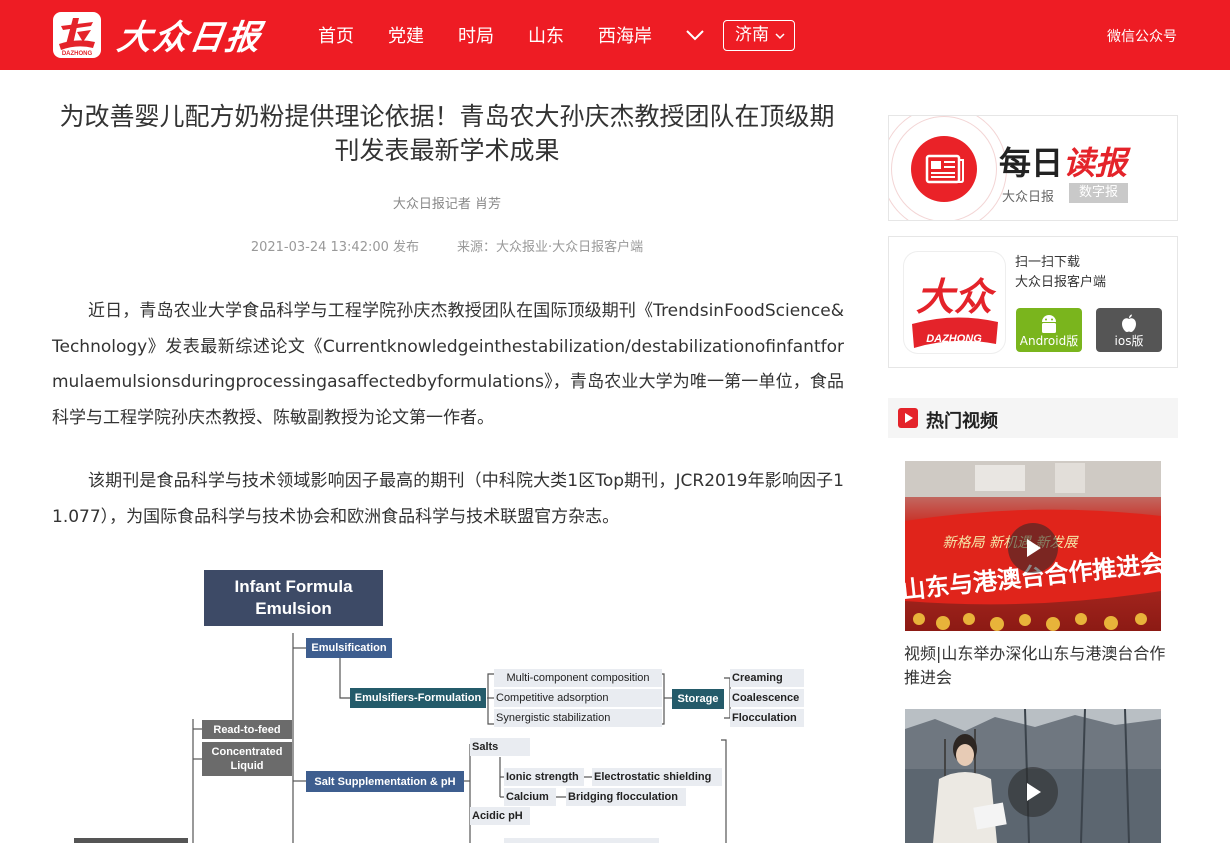 This screenshot has height=843, width=1230. Describe the element at coordinates (962, 421) in the screenshot. I see `hot-videos-title: 热门视频` at that location.